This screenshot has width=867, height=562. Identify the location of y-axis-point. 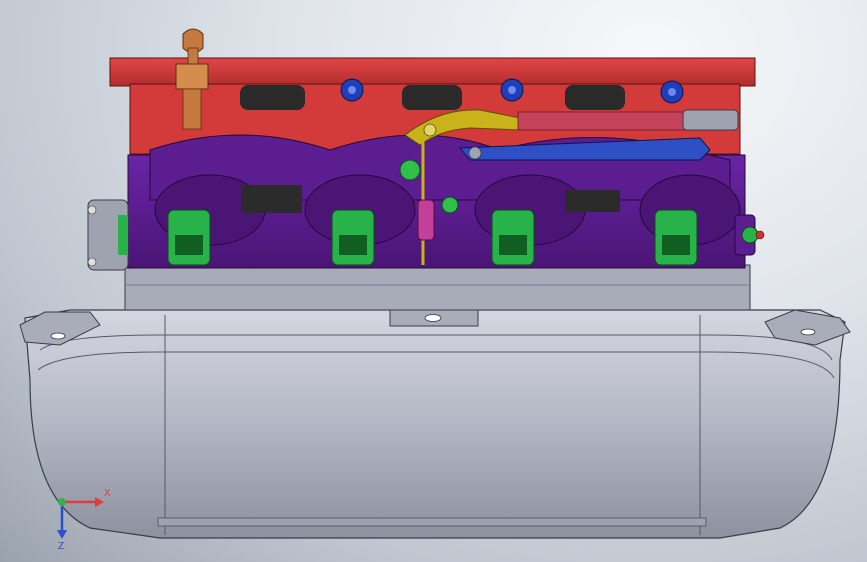
(62, 502).